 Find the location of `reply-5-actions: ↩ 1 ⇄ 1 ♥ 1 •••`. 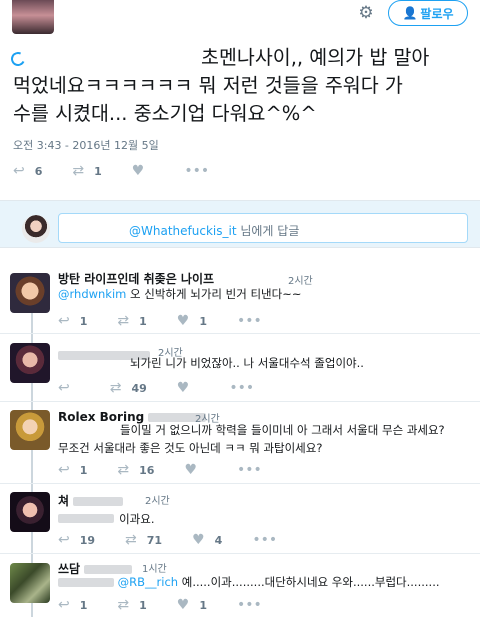

reply-5-actions: ↩ 1 ⇄ 1 ♥ 1 ••• is located at coordinates (180, 605).